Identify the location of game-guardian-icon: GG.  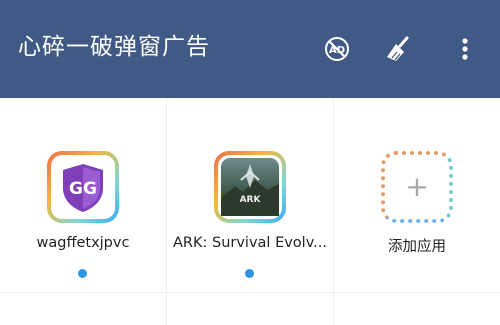
(83, 187).